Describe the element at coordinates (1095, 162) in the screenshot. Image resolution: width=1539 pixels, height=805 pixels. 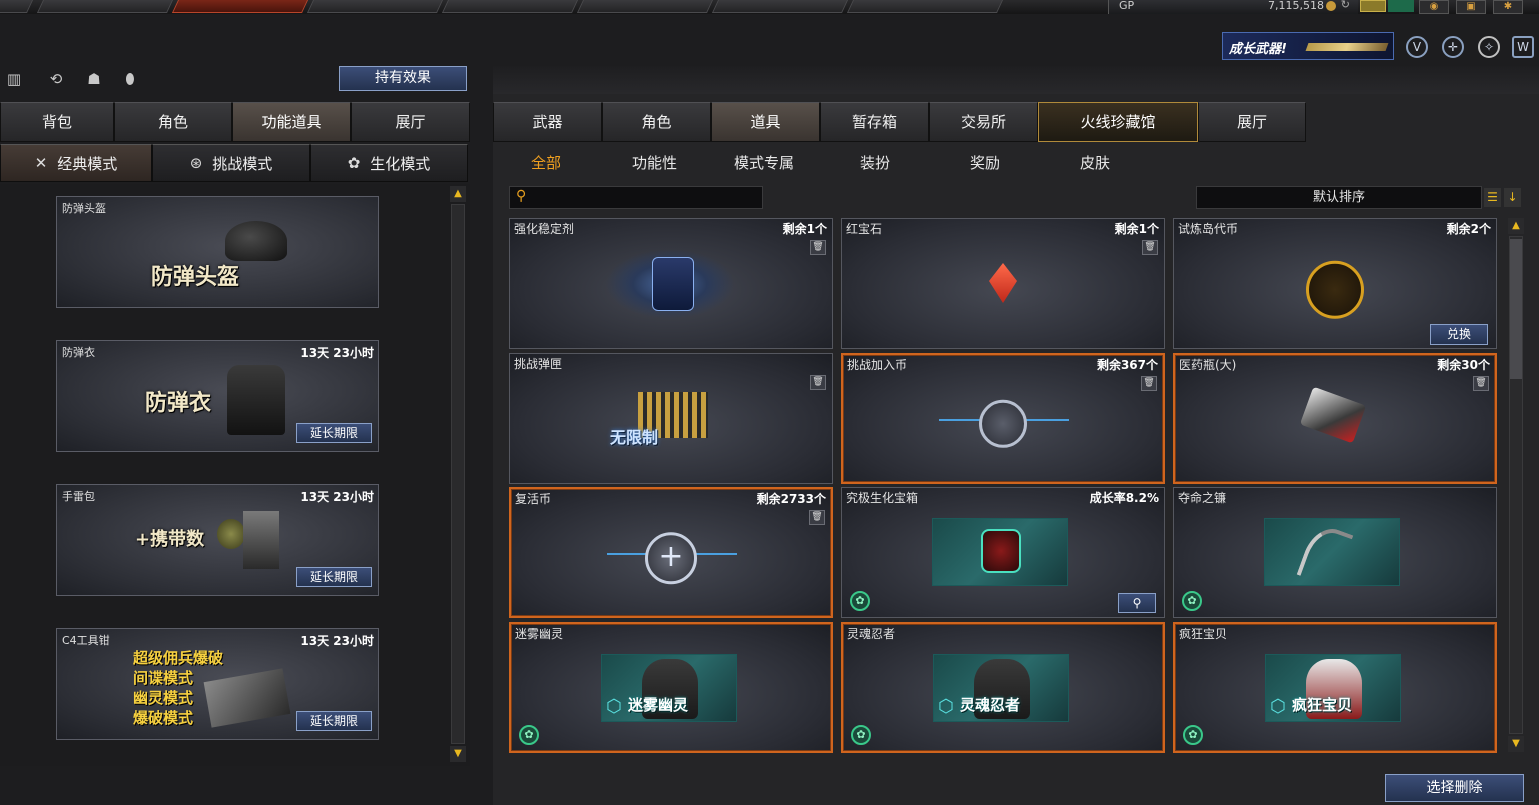
I see `subtab-skins: 皮肤` at that location.